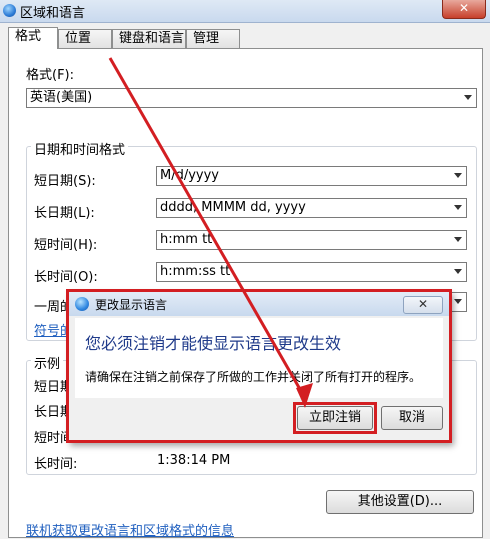  I want to click on tab-location: 位置, so click(85, 38).